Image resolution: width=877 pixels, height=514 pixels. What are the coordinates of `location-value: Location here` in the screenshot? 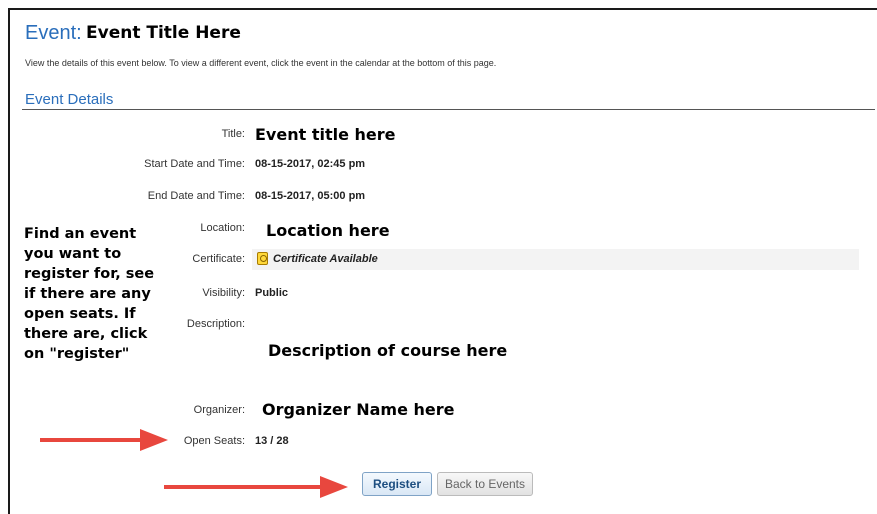 It's located at (328, 230).